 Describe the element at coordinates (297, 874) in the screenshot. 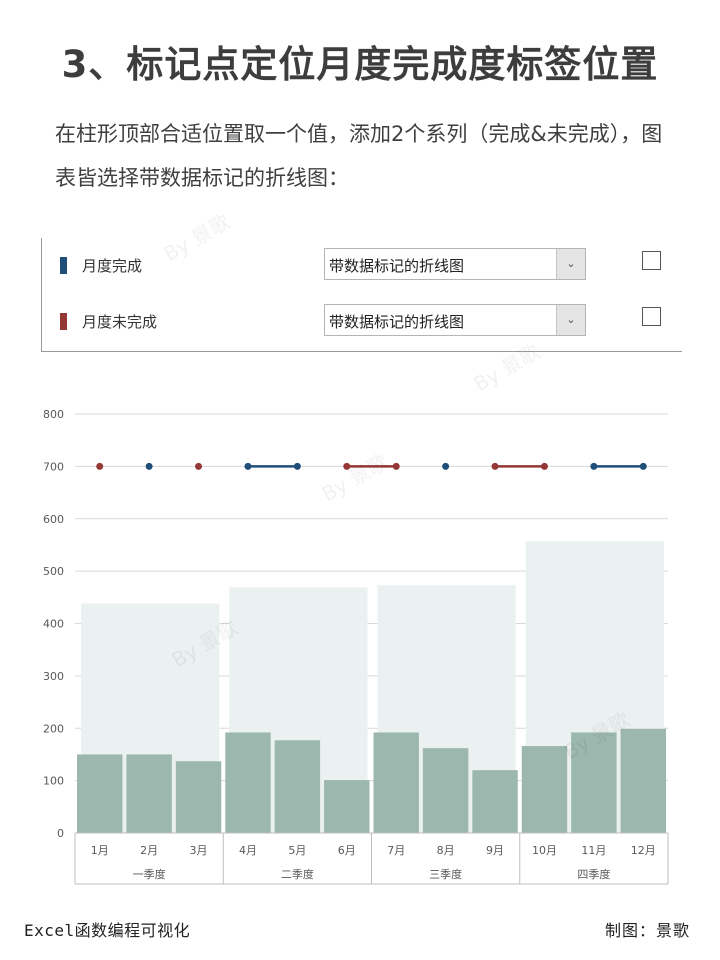

I see `group-label: 二季度` at that location.